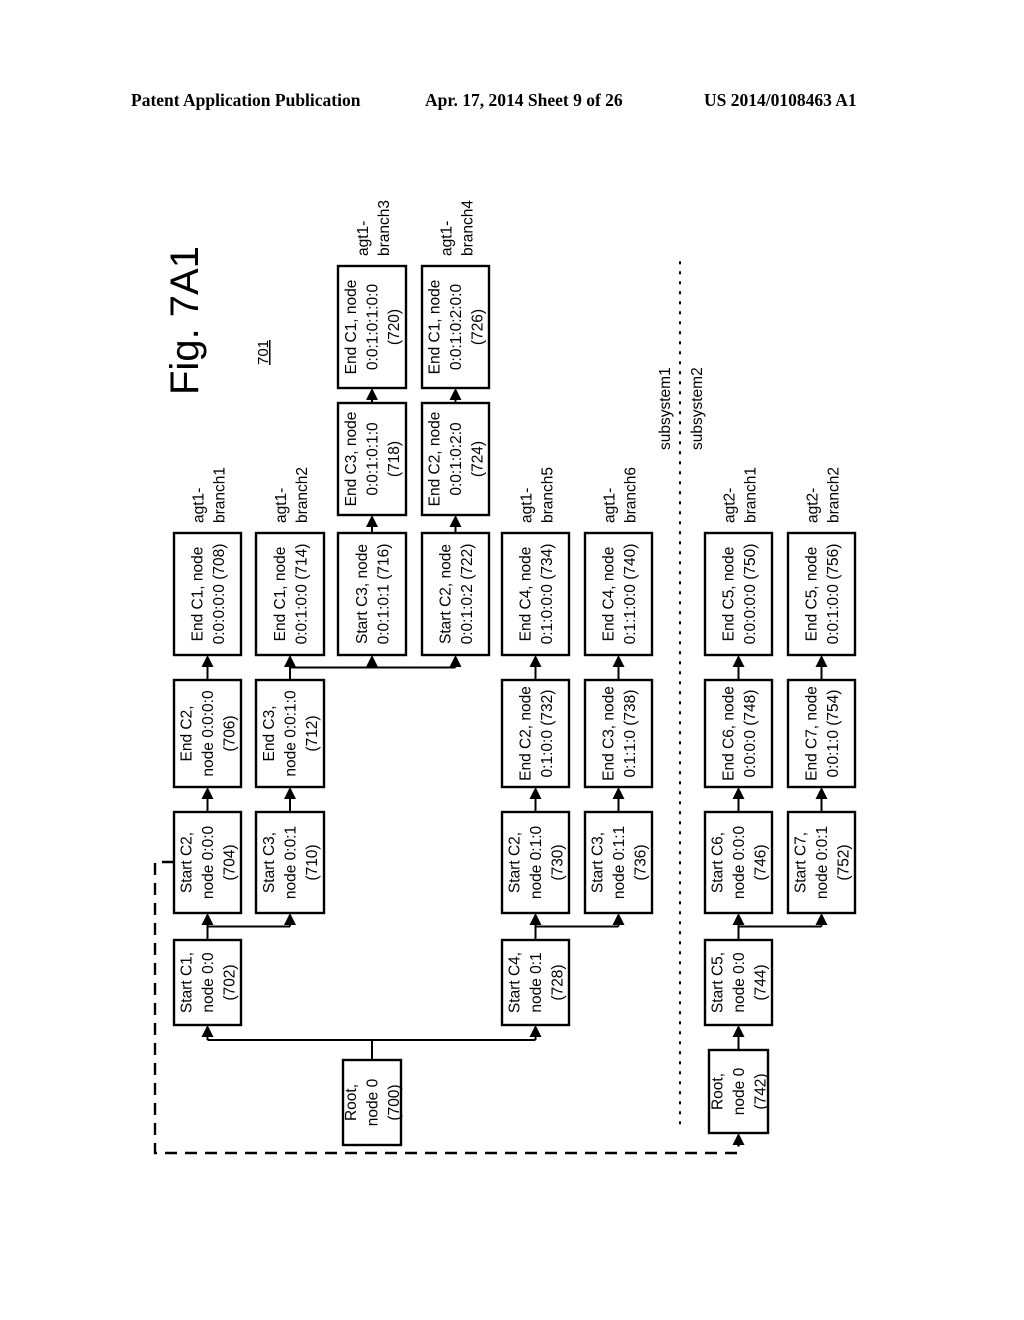 The width and height of the screenshot is (1024, 1320). Describe the element at coordinates (558, 862) in the screenshot. I see `node-label-line: (730)` at that location.